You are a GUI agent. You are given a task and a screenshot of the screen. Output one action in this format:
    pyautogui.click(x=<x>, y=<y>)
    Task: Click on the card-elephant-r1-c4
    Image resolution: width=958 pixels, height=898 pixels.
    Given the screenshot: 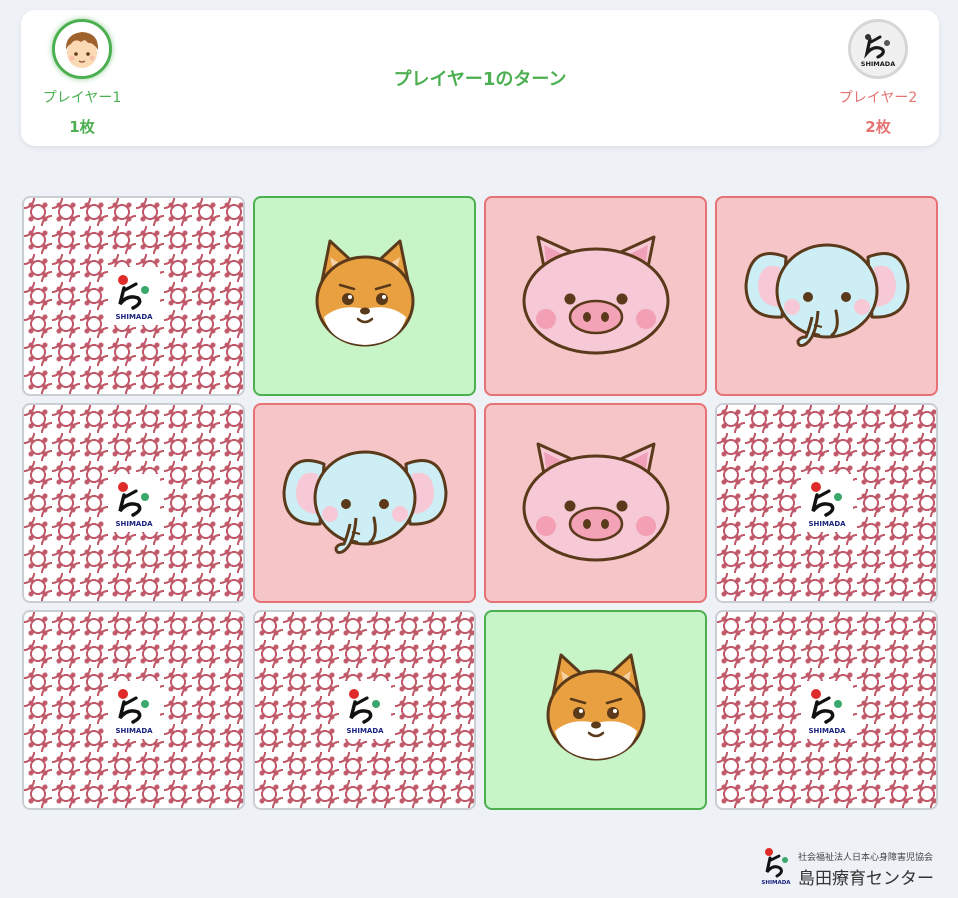 What is the action you would take?
    pyautogui.click(x=826, y=296)
    